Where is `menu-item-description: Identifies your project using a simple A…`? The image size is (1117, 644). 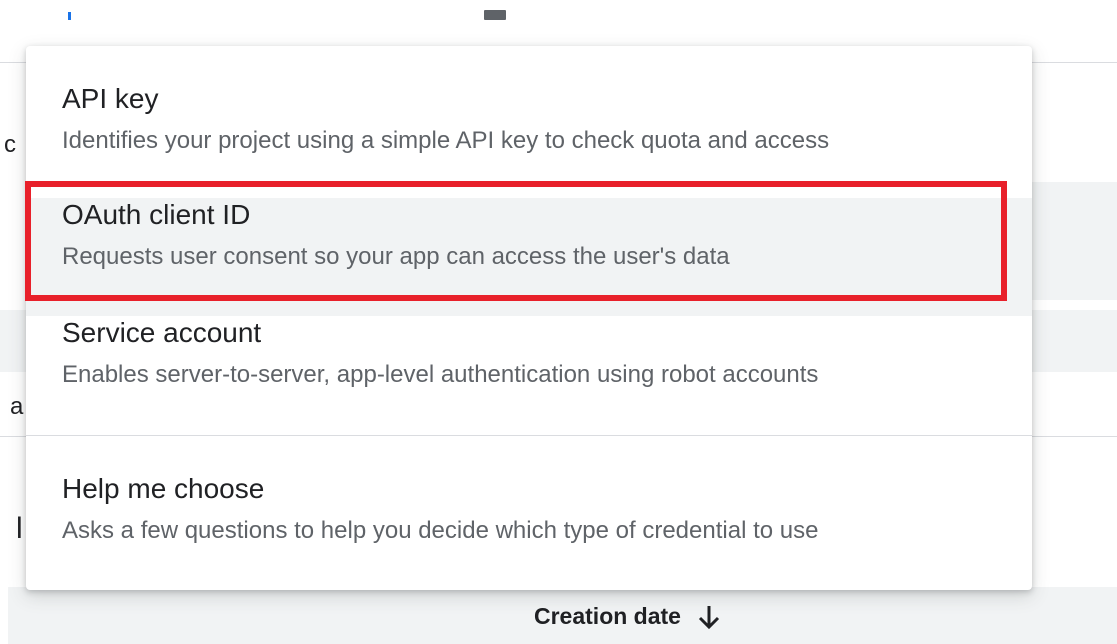
menu-item-description: Identifies your project using a simple A… is located at coordinates (446, 140).